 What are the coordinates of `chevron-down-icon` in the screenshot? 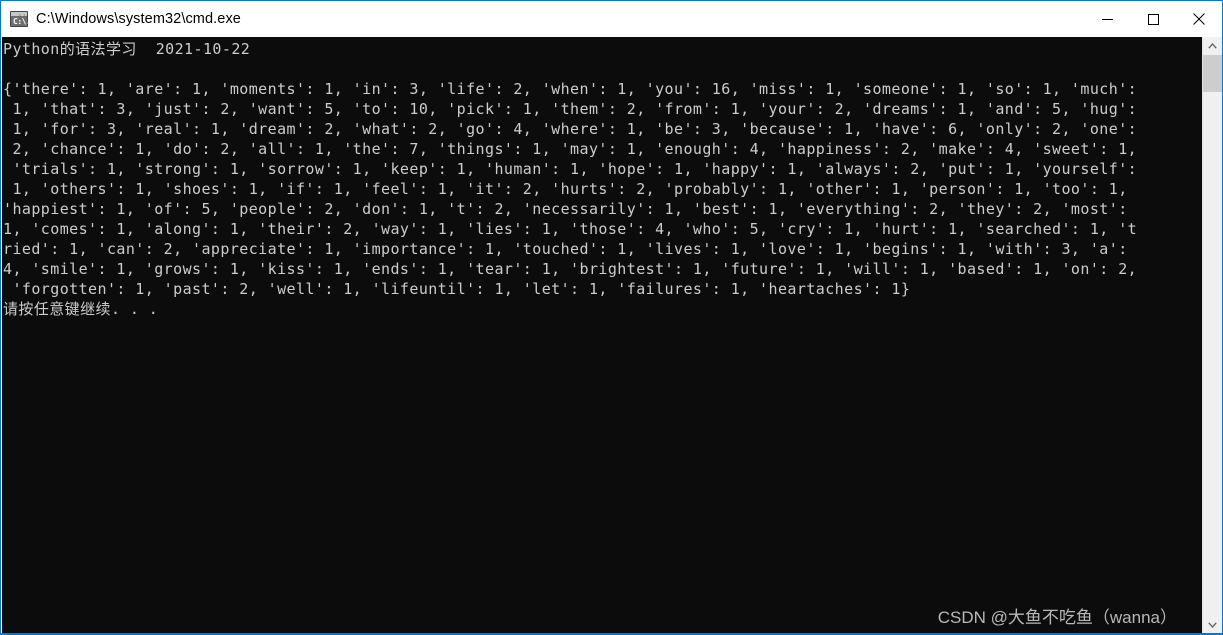 It's located at (1212, 625).